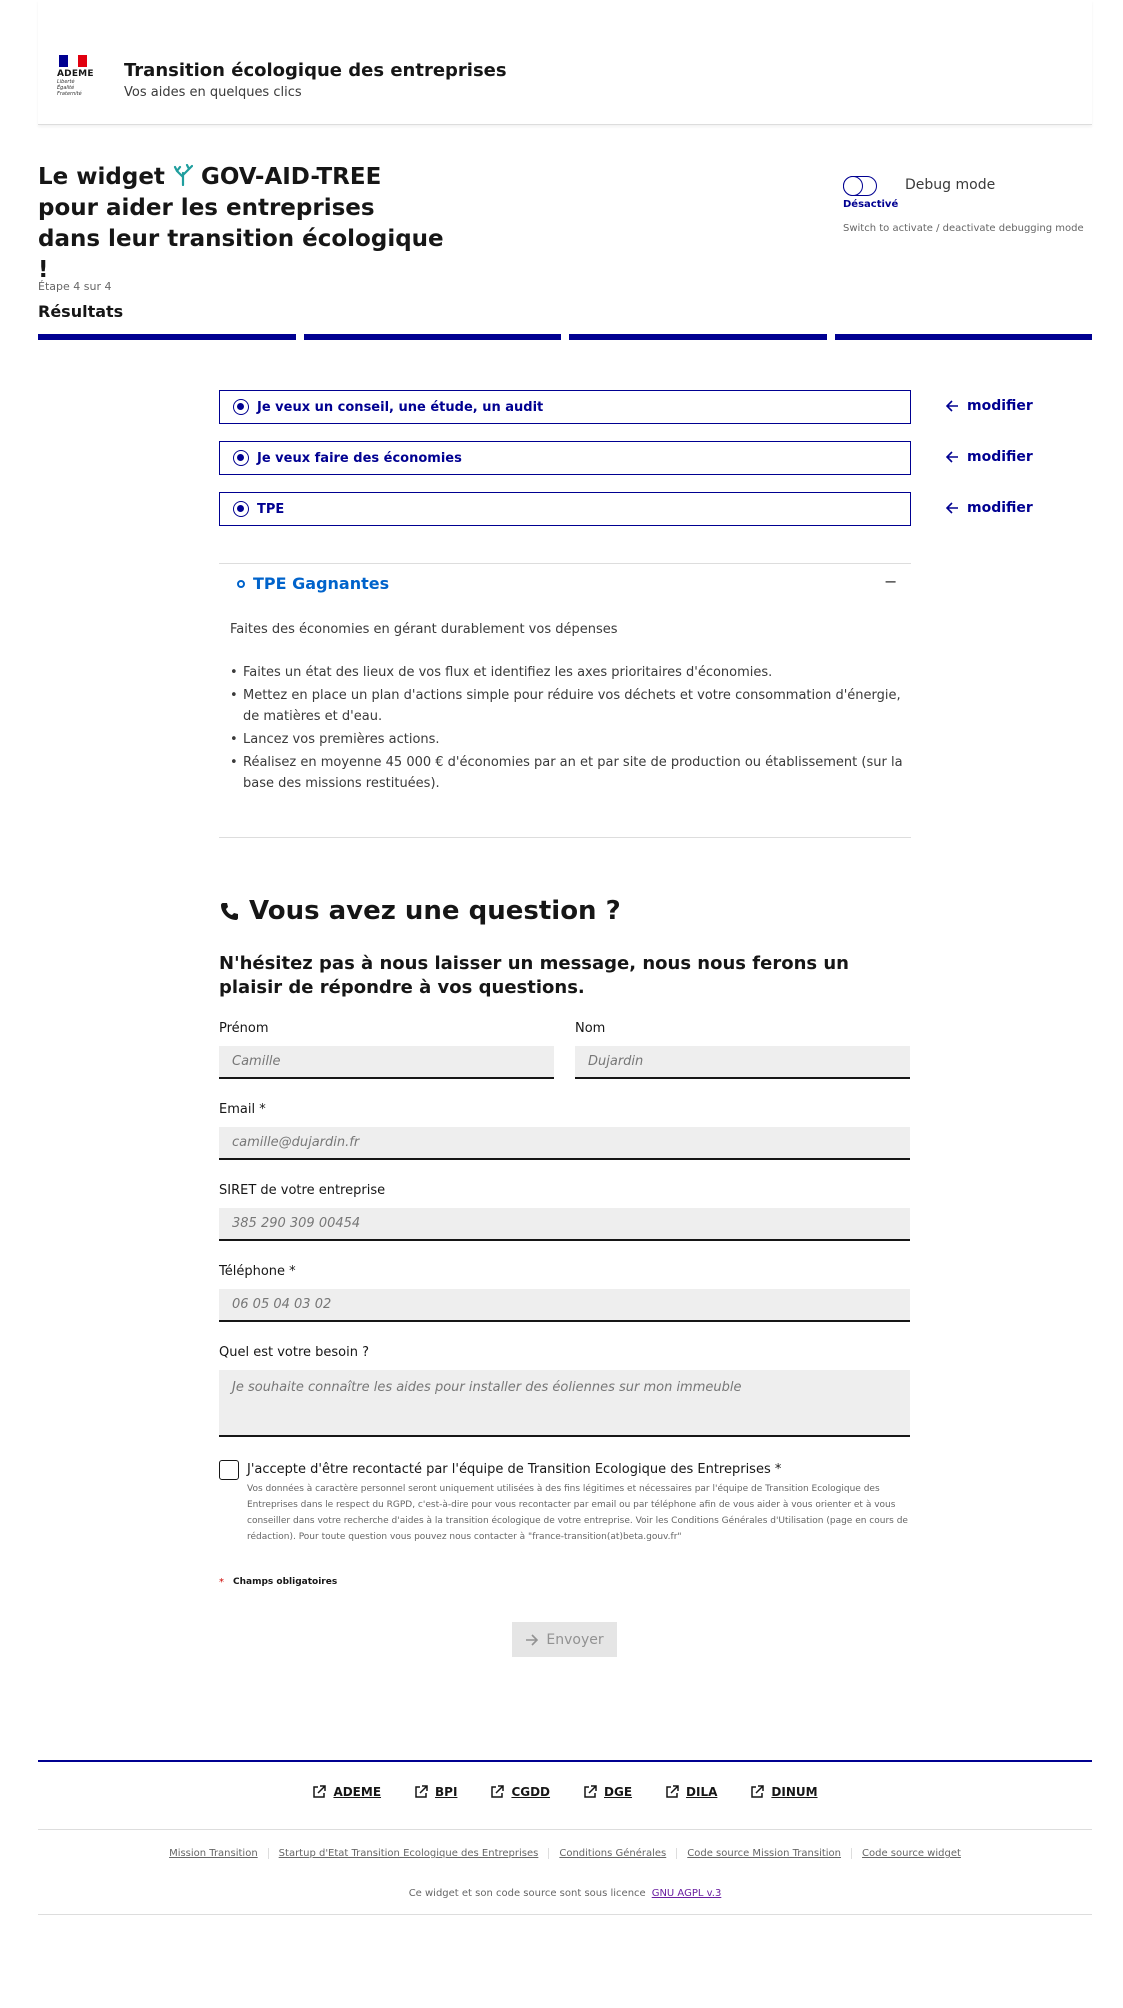 This screenshot has width=1123, height=2008. What do you see at coordinates (229, 911) in the screenshot?
I see `phone-icon` at bounding box center [229, 911].